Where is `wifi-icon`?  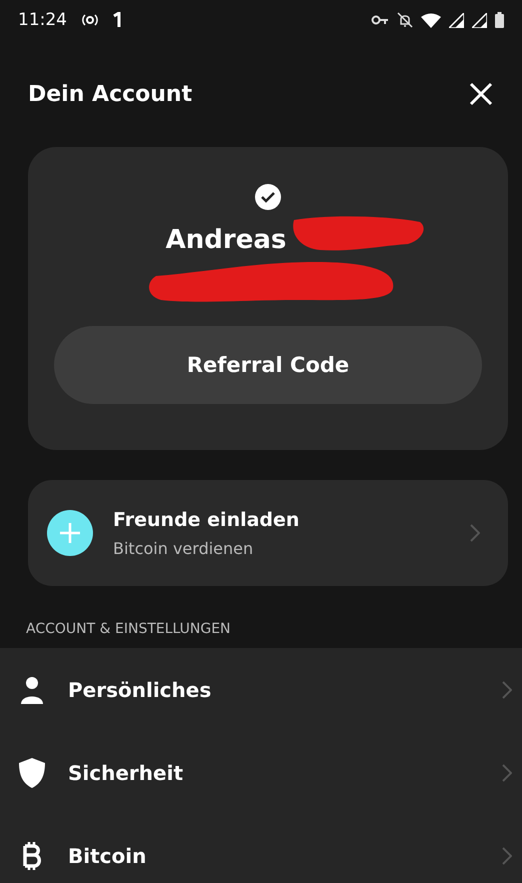 wifi-icon is located at coordinates (431, 20).